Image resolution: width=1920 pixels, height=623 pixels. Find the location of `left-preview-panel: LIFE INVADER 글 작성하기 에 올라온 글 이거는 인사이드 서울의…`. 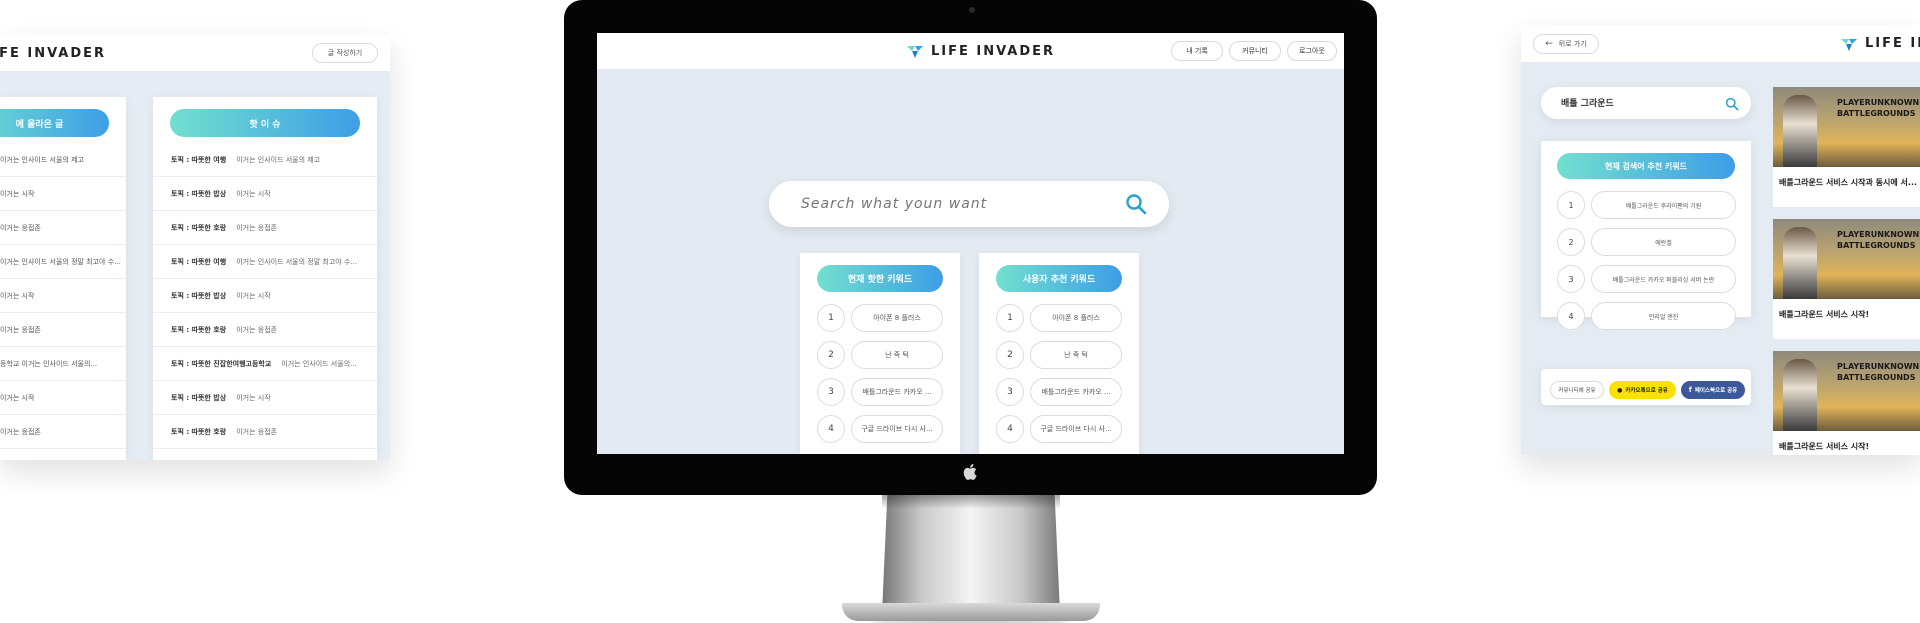

left-preview-panel: LIFE INVADER 글 작성하기 에 올라온 글 이거는 인사이드 서울의… is located at coordinates (195, 247).